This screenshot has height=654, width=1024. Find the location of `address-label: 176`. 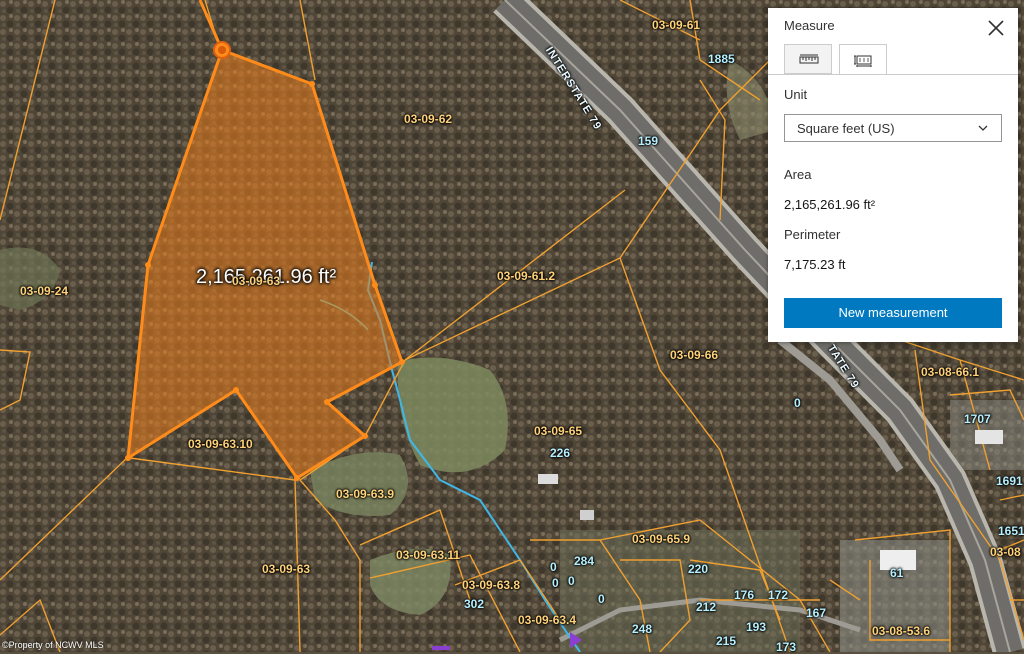

address-label: 176 is located at coordinates (744, 595).